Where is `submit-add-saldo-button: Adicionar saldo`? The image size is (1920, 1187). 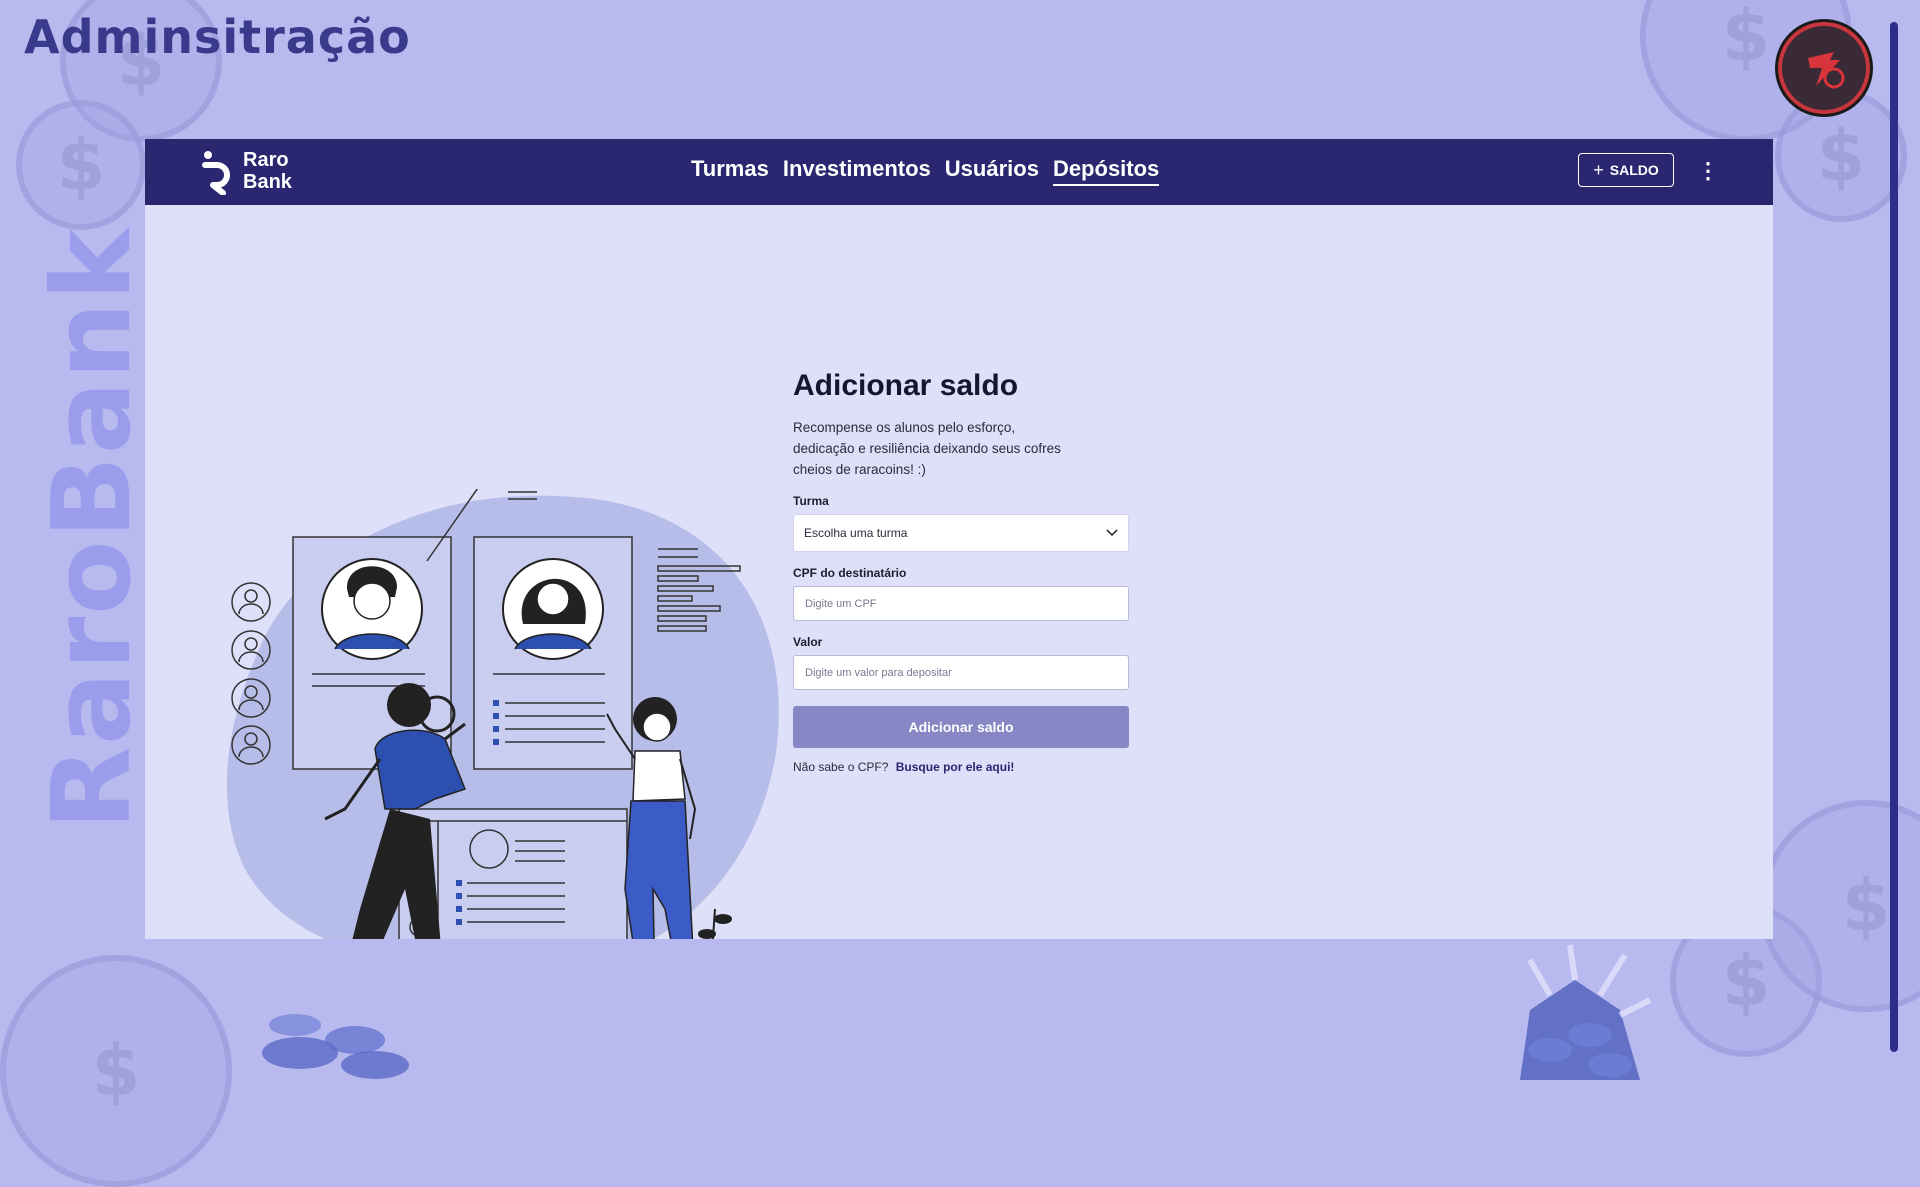
submit-add-saldo-button: Adicionar saldo is located at coordinates (961, 727).